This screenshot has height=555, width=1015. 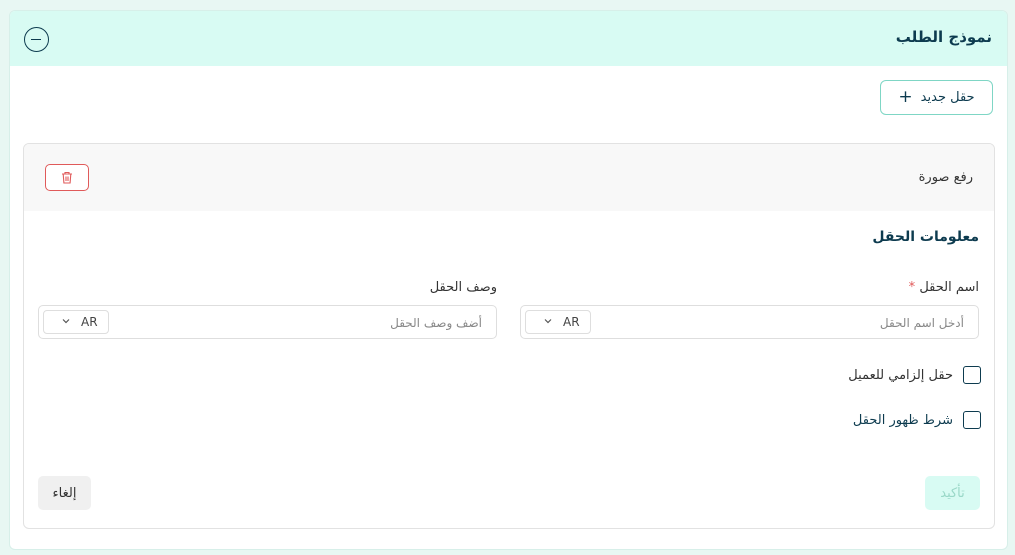 I want to click on visibility-checkbox, so click(x=972, y=420).